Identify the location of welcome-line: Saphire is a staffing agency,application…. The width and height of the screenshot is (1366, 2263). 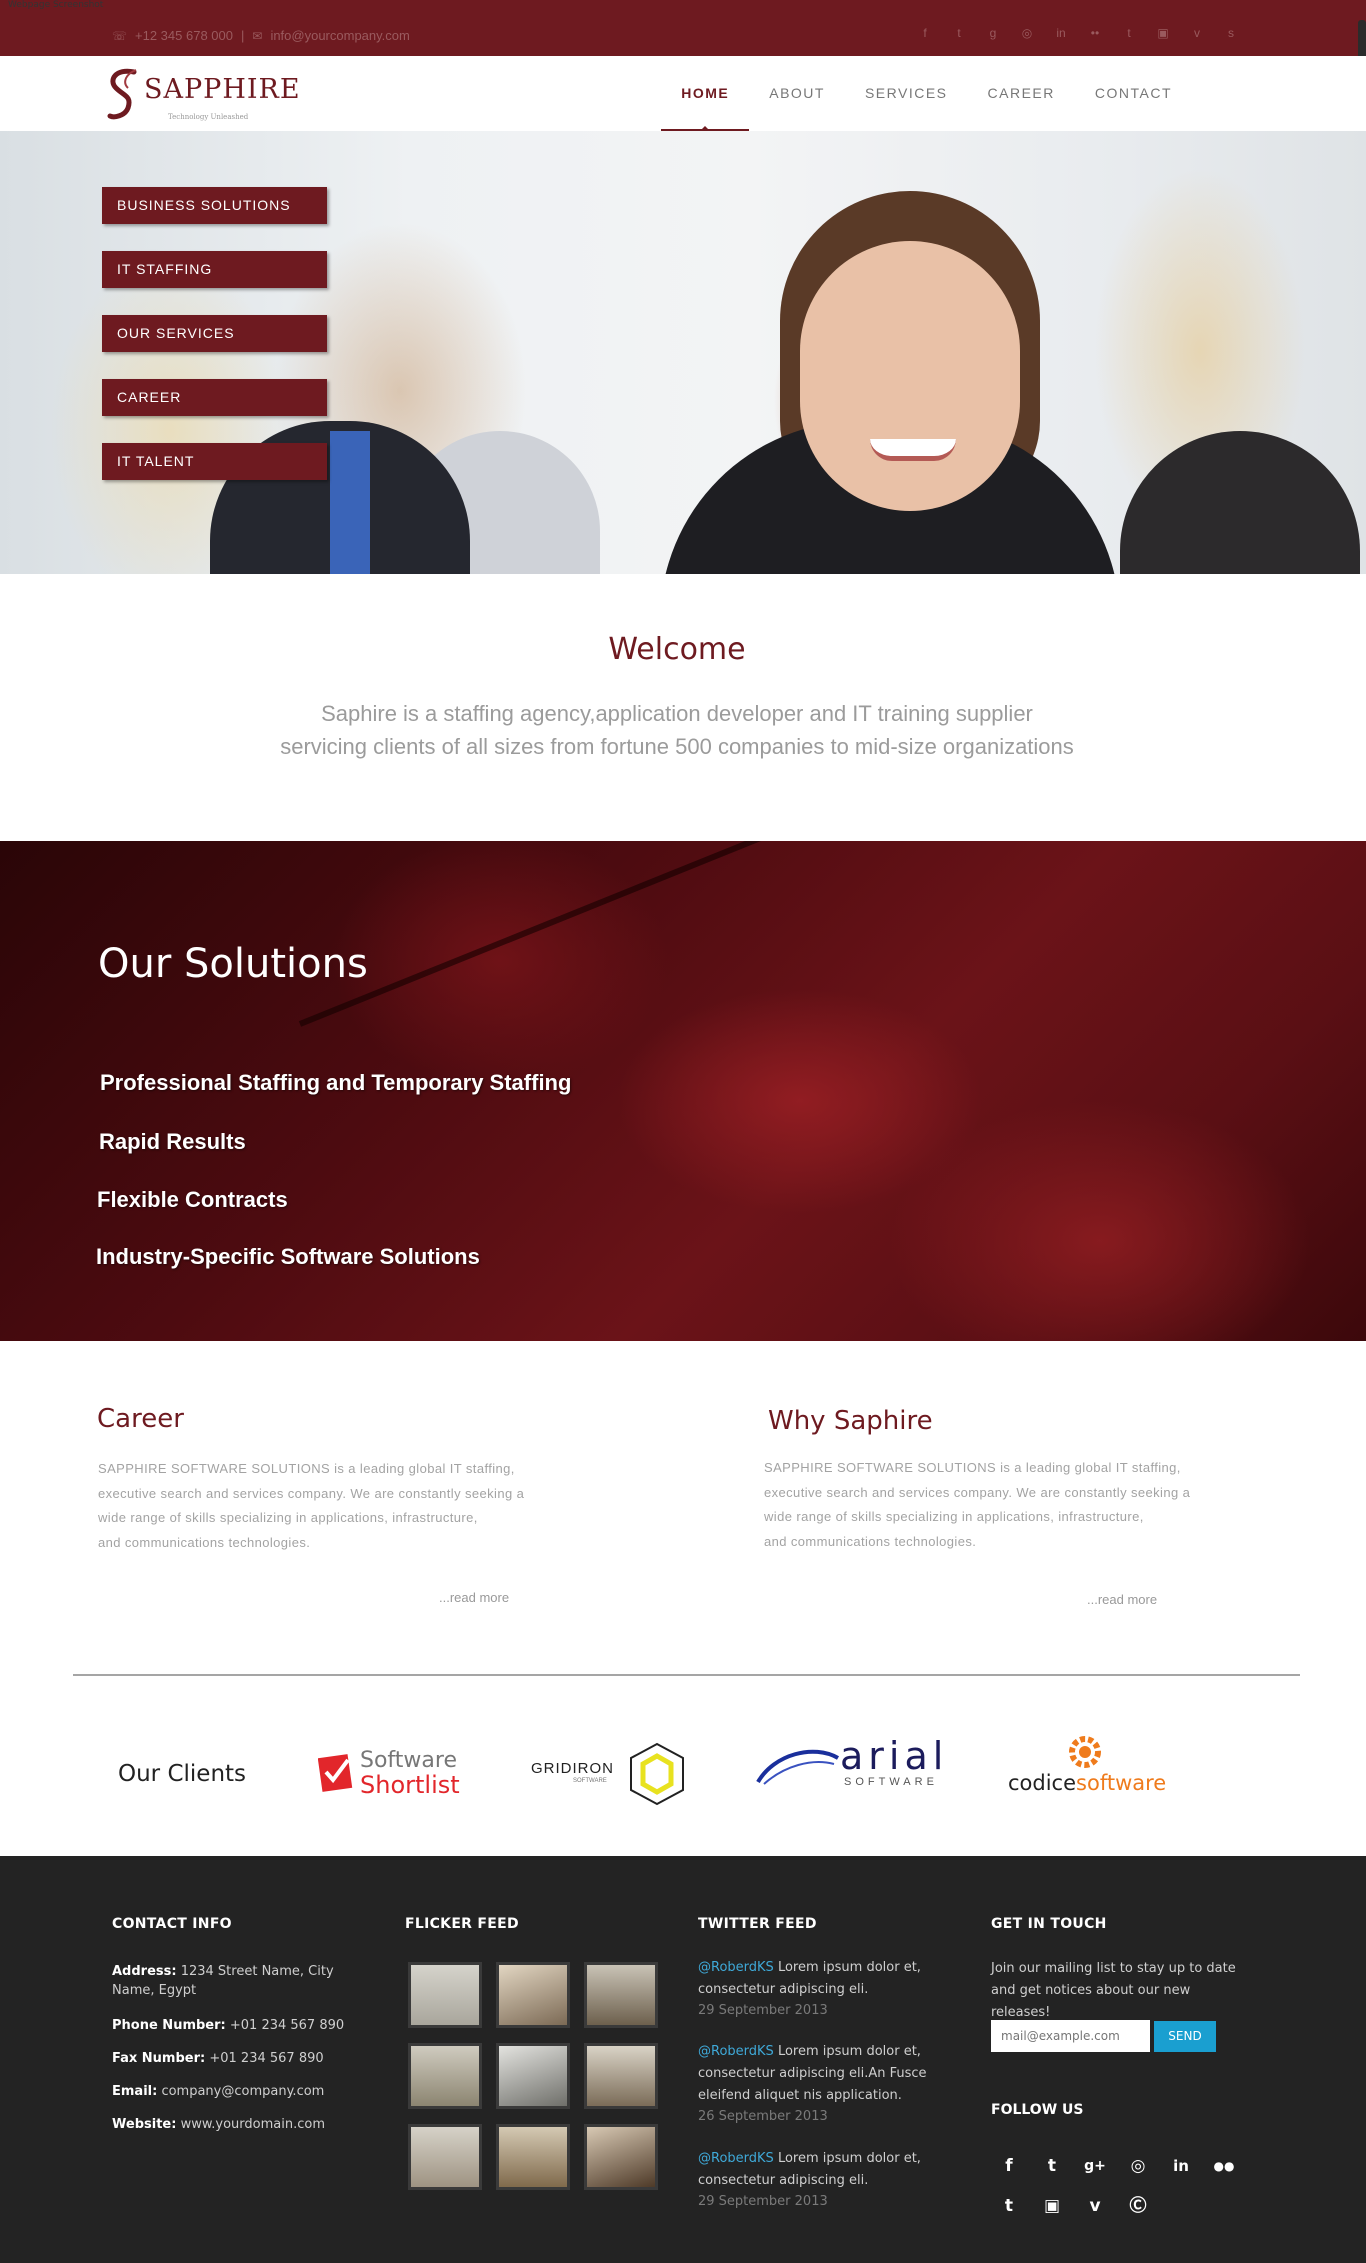
(677, 713).